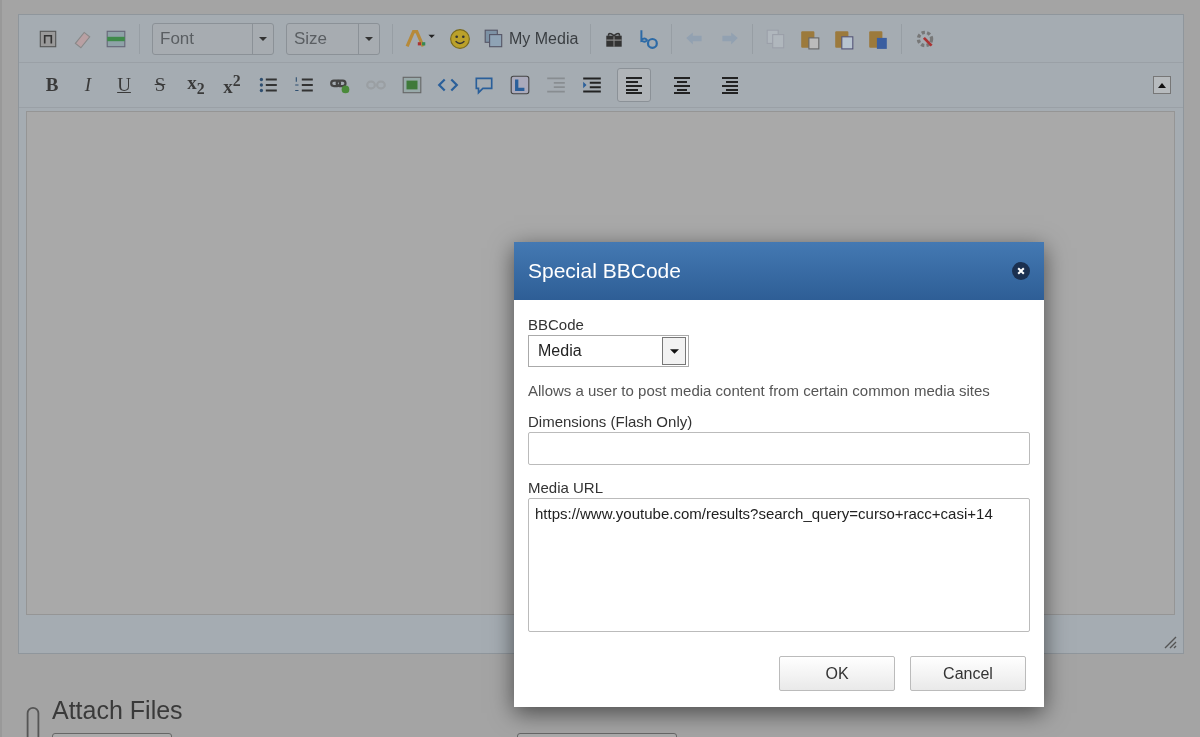 The height and width of the screenshot is (737, 1200). I want to click on description-text: Allows a user to post media content from certain common media sites, so click(759, 390).